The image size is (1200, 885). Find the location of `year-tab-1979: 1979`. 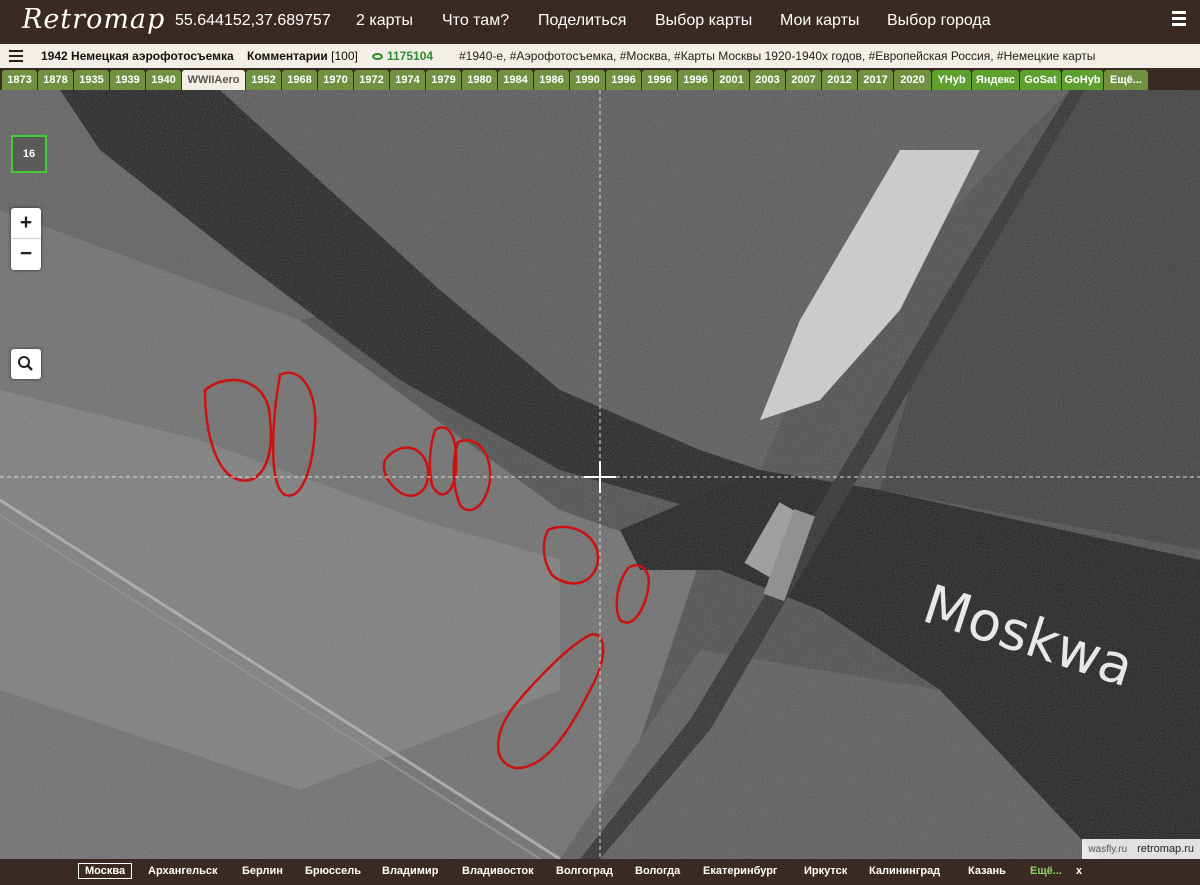

year-tab-1979: 1979 is located at coordinates (443, 80).